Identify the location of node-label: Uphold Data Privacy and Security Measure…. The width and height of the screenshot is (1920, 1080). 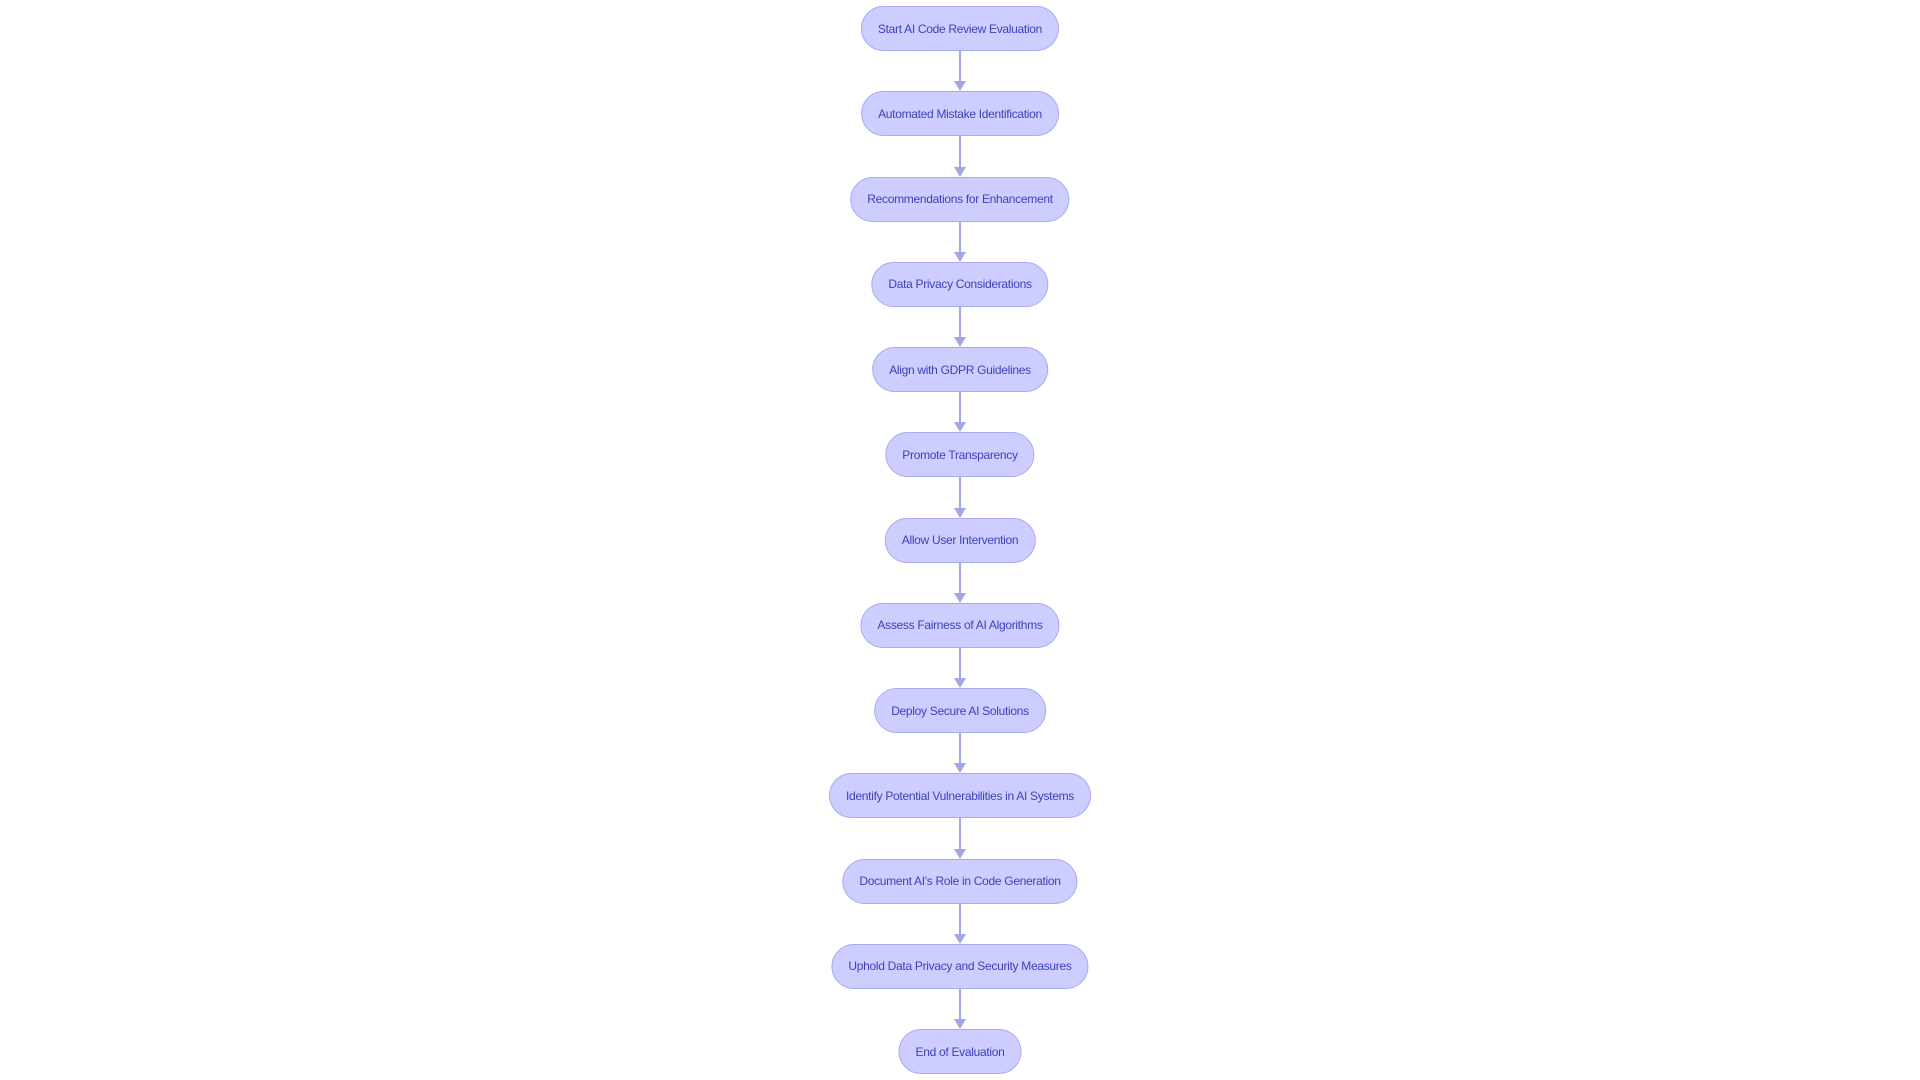
(960, 966).